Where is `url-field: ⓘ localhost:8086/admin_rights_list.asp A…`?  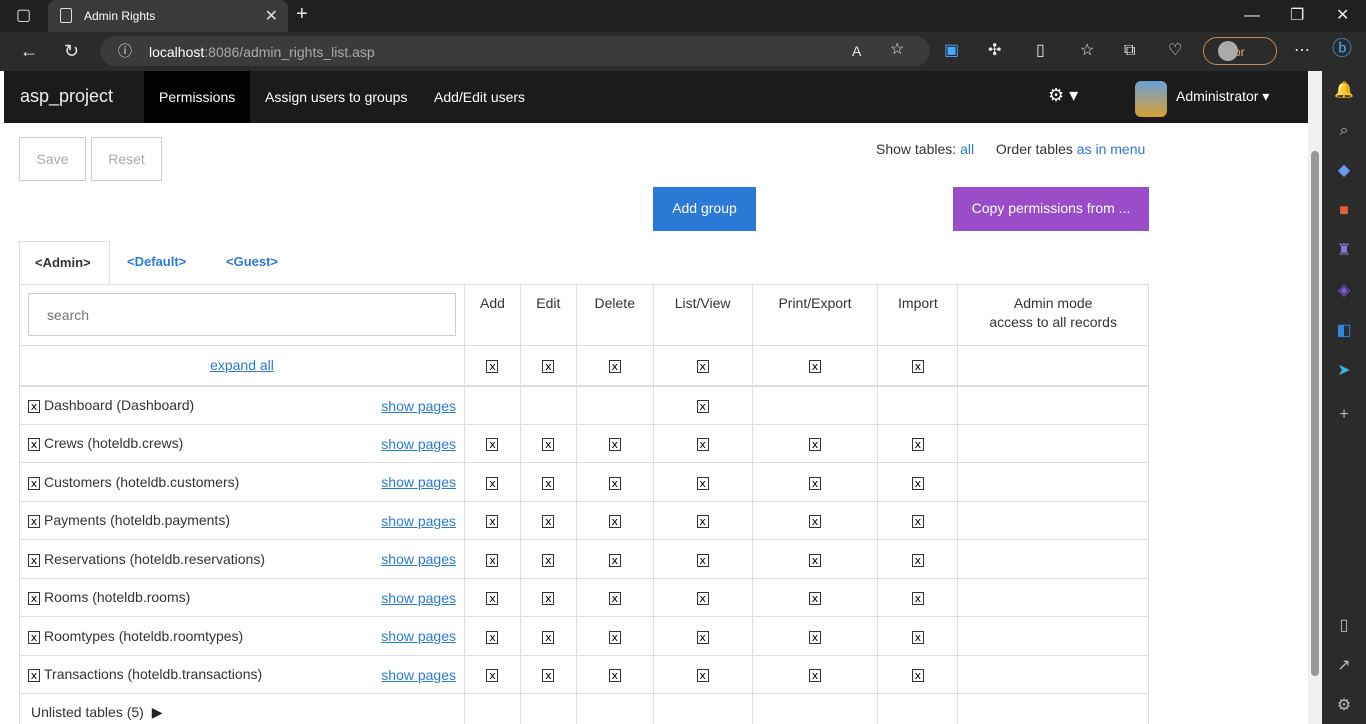
url-field: ⓘ localhost:8086/admin_rights_list.asp A… is located at coordinates (515, 51).